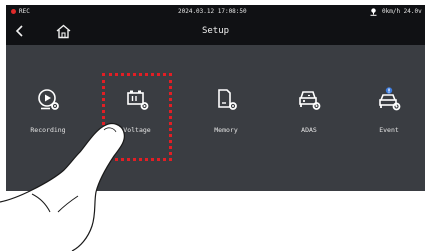 The height and width of the screenshot is (251, 431). I want to click on menu-item-adas: ADAS, so click(309, 117).